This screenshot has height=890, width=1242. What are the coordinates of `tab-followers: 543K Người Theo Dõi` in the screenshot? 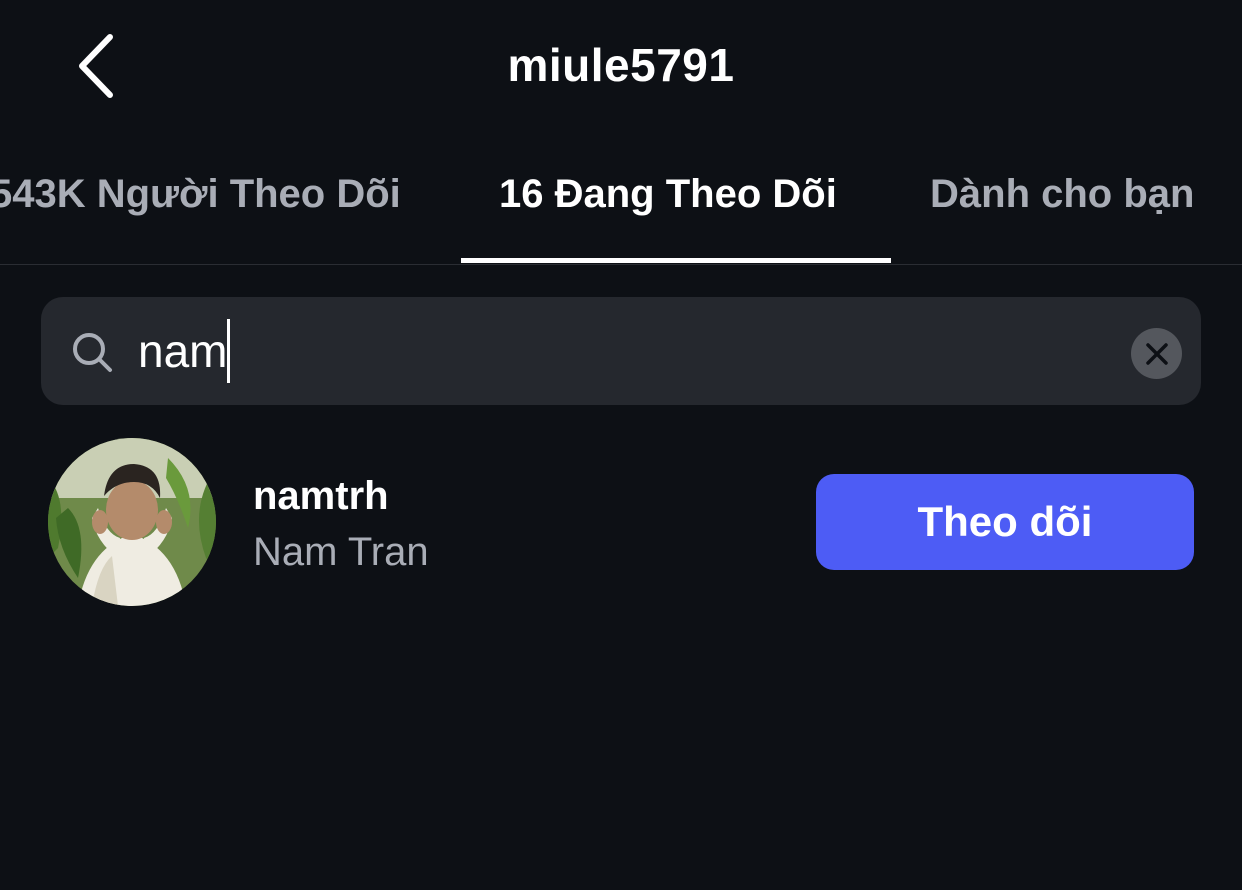 It's located at (200, 194).